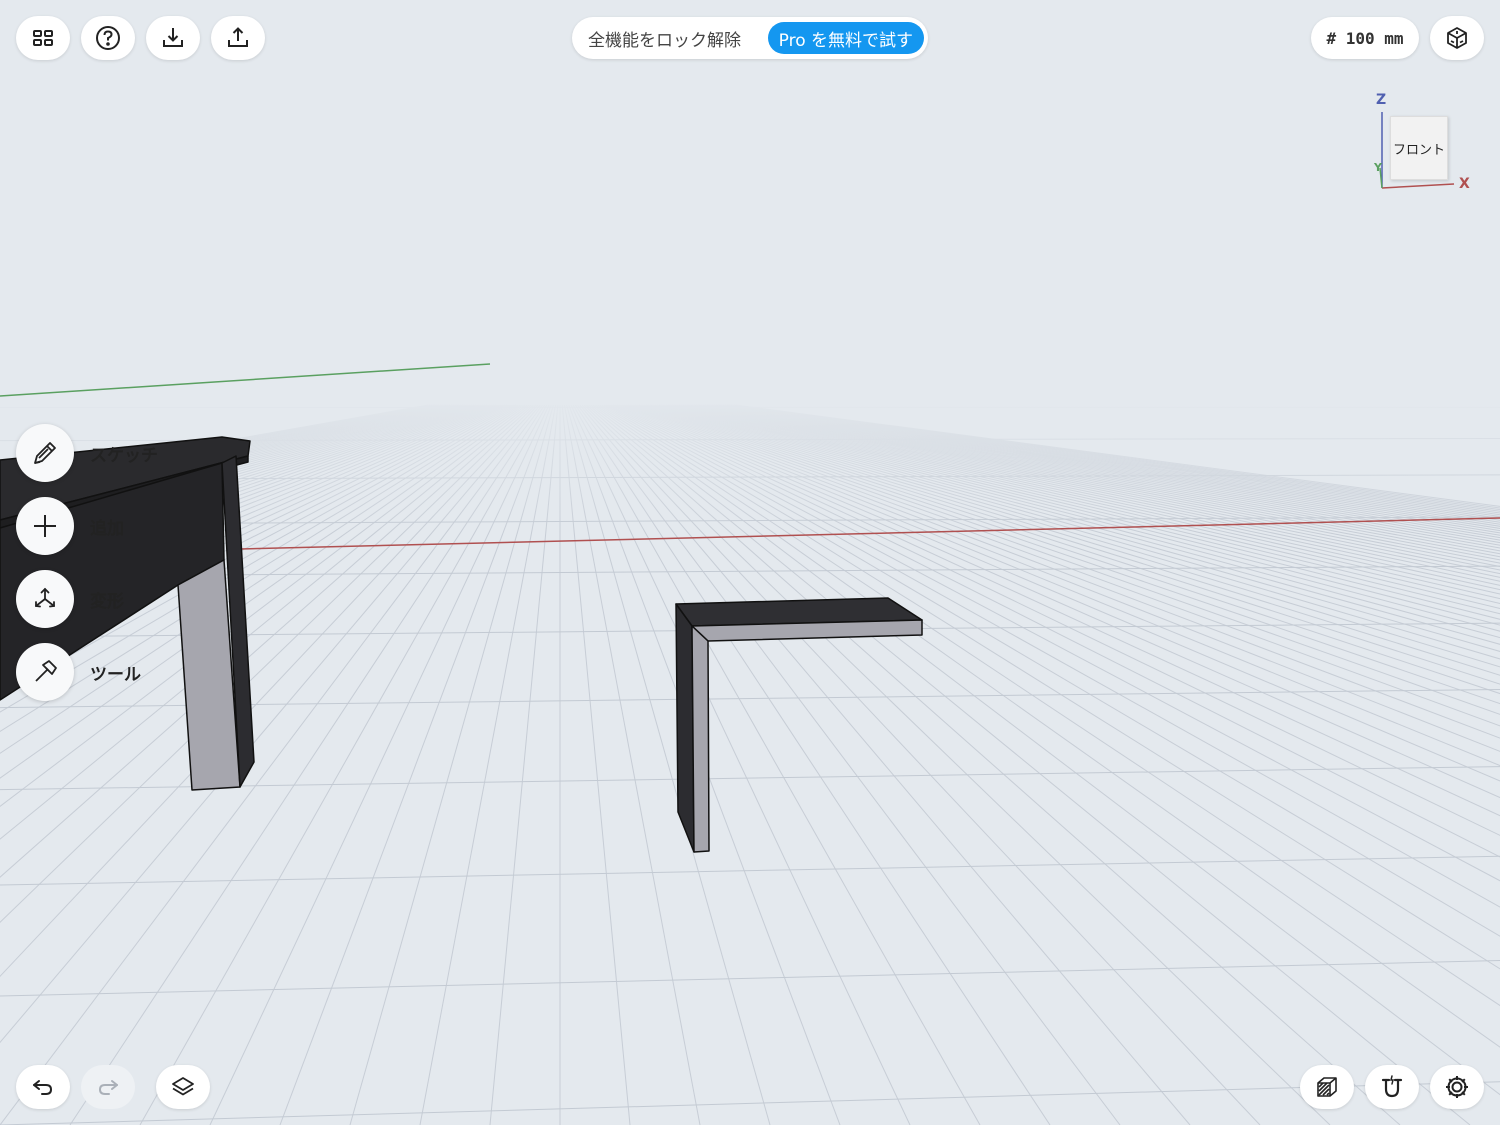 The image size is (1500, 1125). What do you see at coordinates (87, 453) in the screenshot?
I see `sketch-menu-item: スケッチ` at bounding box center [87, 453].